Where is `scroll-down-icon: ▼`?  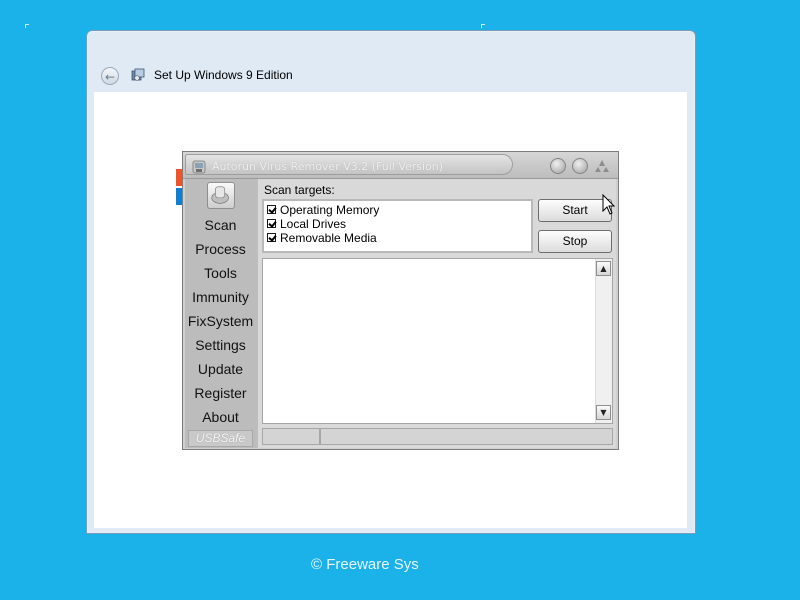 scroll-down-icon: ▼ is located at coordinates (603, 412).